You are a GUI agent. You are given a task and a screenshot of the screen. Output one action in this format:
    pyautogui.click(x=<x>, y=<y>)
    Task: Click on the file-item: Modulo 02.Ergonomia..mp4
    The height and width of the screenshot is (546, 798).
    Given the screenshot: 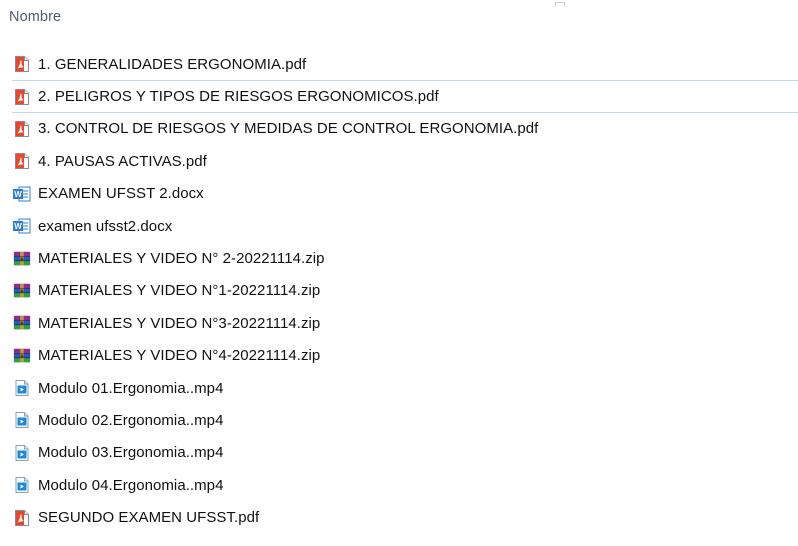 What is the action you would take?
    pyautogui.click(x=399, y=420)
    